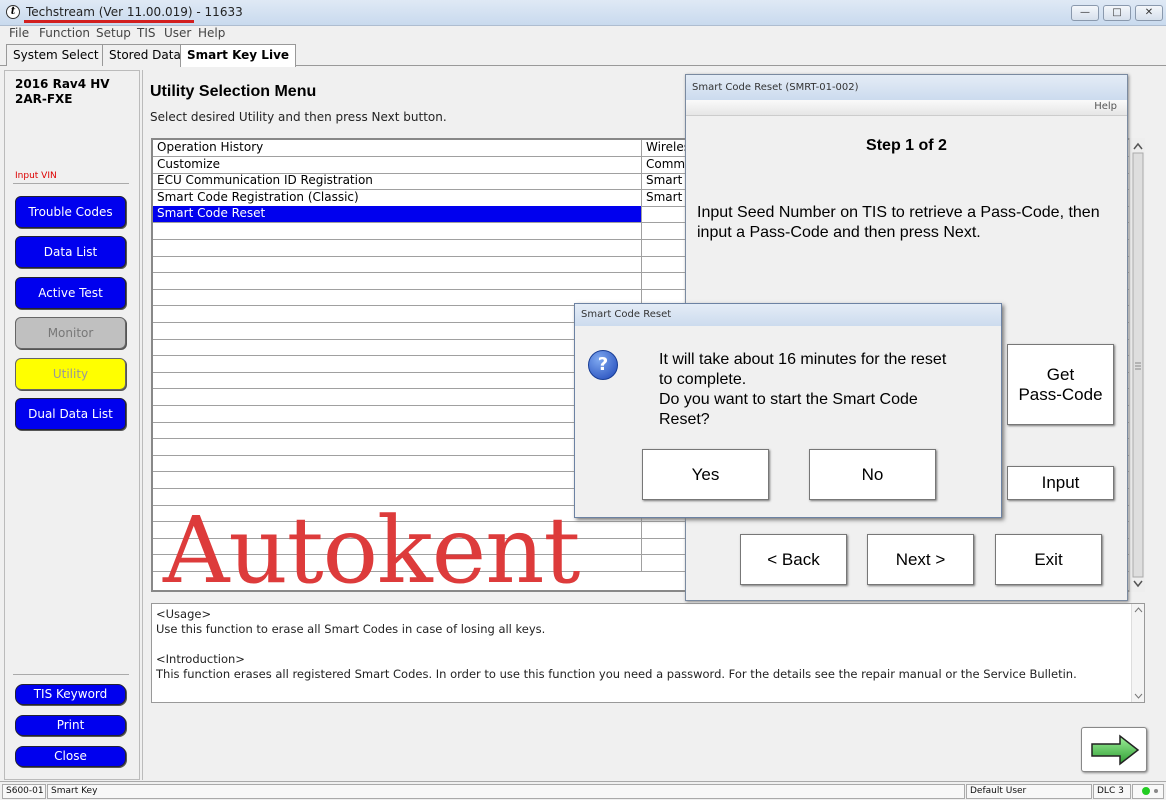 The height and width of the screenshot is (800, 1166). I want to click on status-code: S600-01, so click(24, 791).